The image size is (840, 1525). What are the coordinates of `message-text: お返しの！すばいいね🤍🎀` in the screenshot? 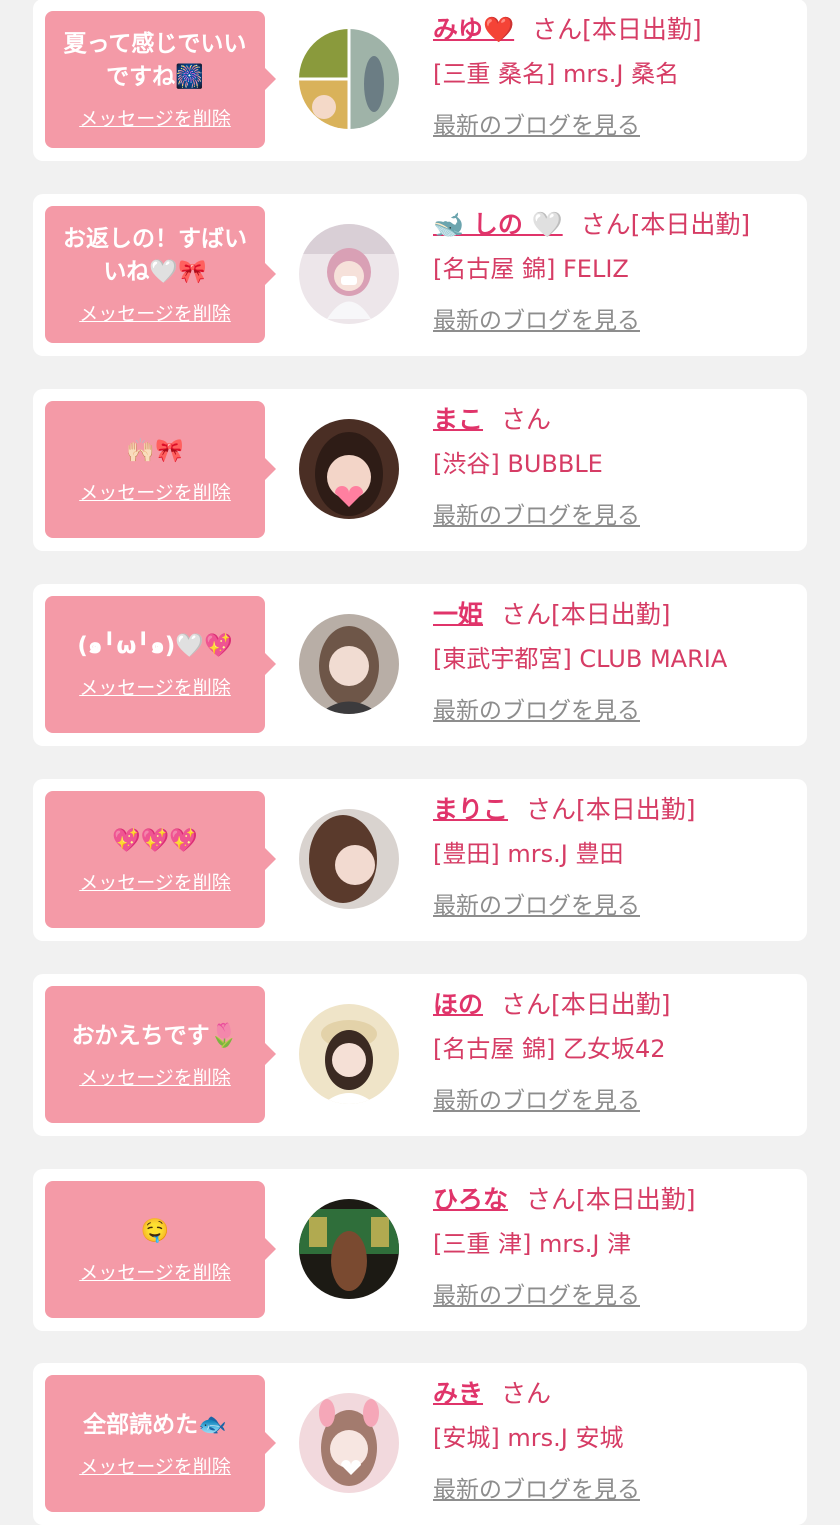 It's located at (155, 255).